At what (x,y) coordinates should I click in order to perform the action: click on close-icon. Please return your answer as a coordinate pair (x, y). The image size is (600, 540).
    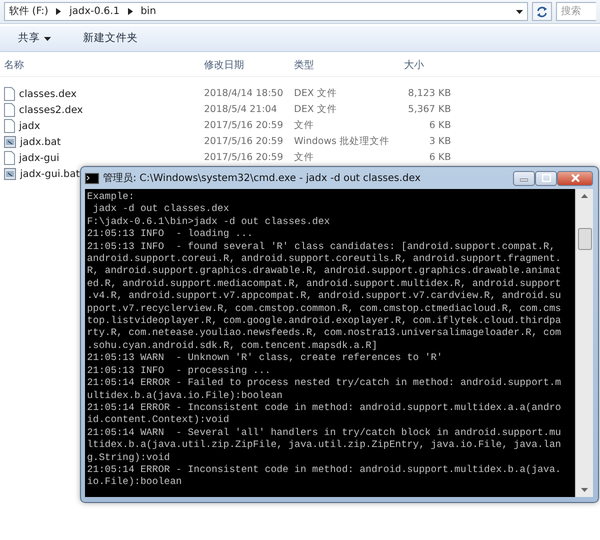
    Looking at the image, I should click on (575, 178).